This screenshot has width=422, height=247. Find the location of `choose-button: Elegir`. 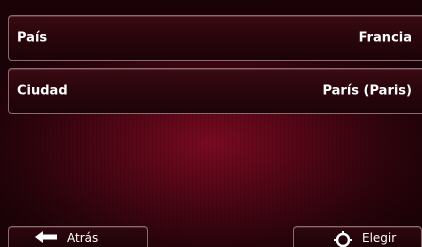

choose-button: Elegir is located at coordinates (357, 236).